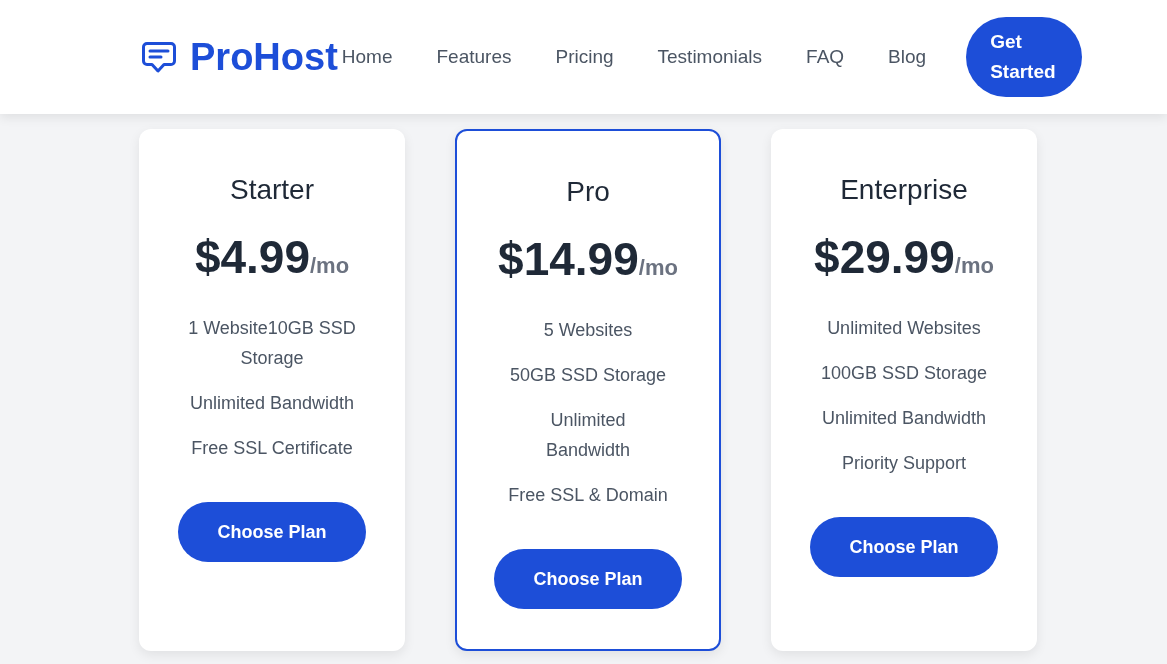 This screenshot has height=664, width=1167. Describe the element at coordinates (1024, 57) in the screenshot. I see `get-started-button: Get Started` at that location.